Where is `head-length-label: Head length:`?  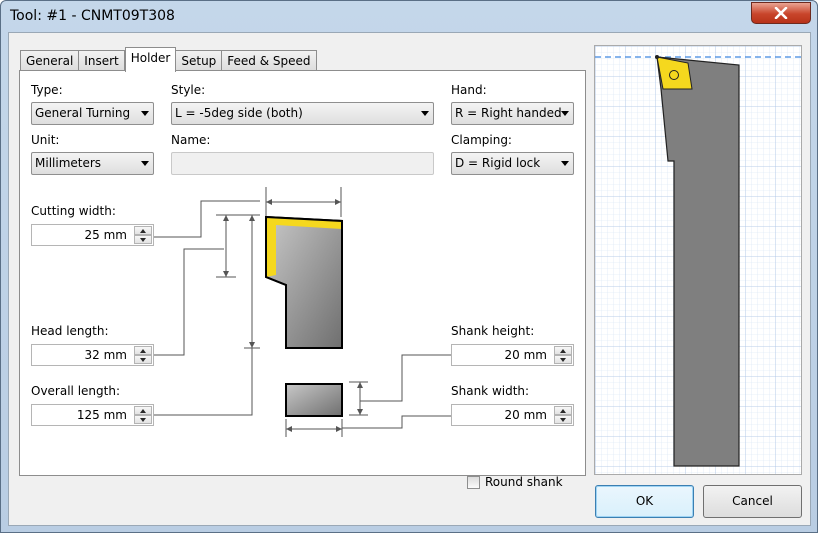 head-length-label: Head length: is located at coordinates (70, 331).